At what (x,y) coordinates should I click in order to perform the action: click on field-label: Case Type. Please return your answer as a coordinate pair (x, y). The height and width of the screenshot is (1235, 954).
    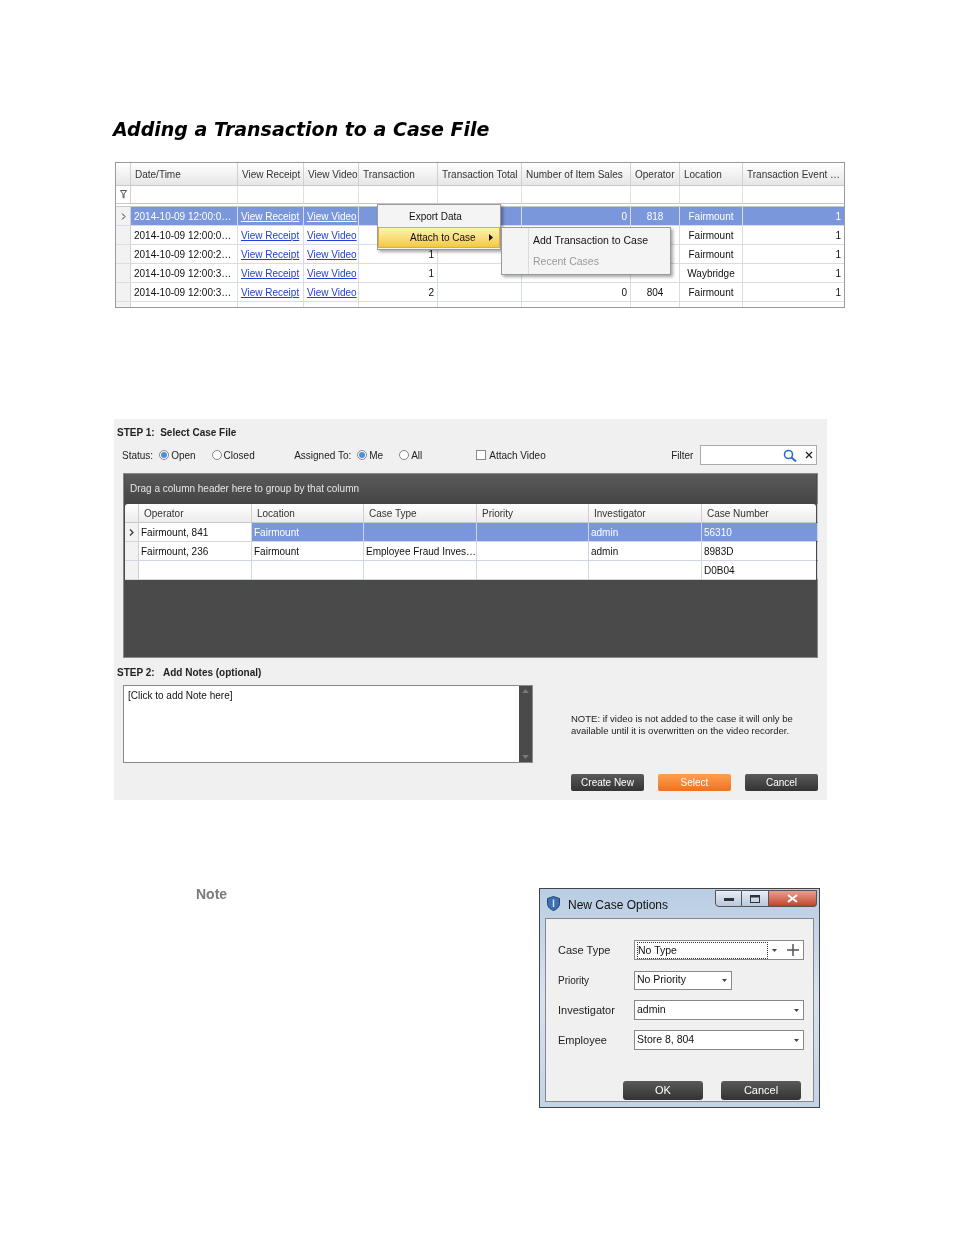
    Looking at the image, I should click on (585, 950).